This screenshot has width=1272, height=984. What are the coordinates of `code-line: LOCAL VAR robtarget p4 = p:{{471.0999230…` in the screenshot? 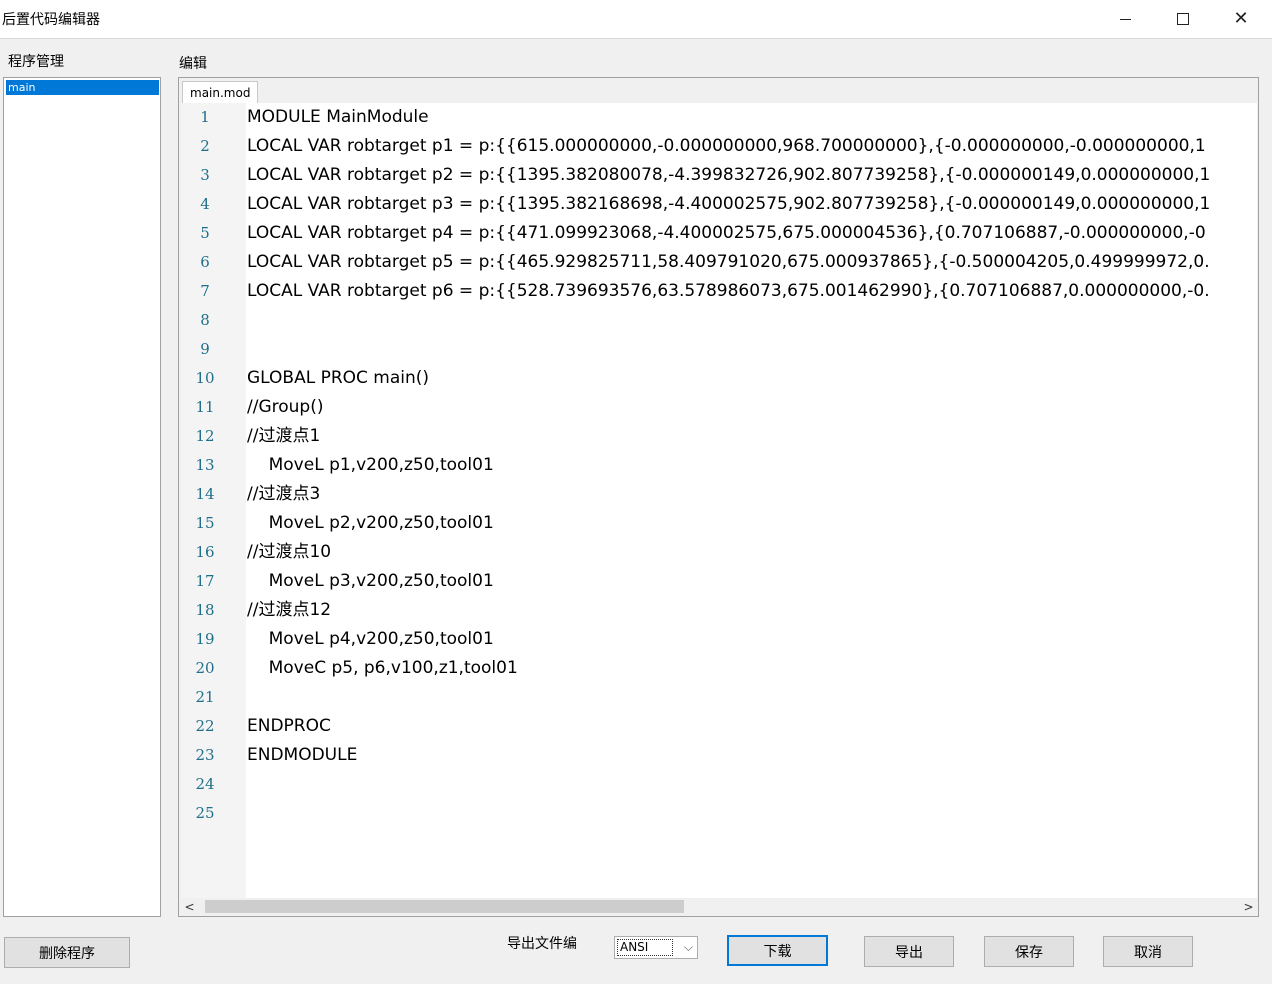 It's located at (726, 233).